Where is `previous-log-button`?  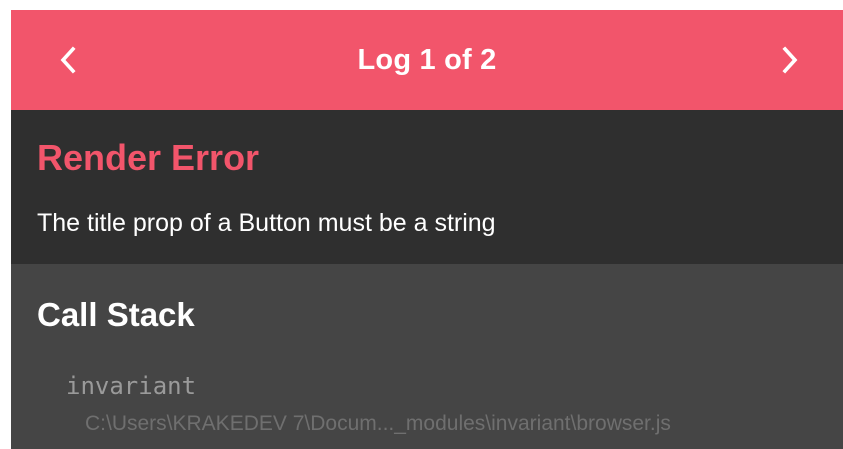
previous-log-button is located at coordinates (68, 60).